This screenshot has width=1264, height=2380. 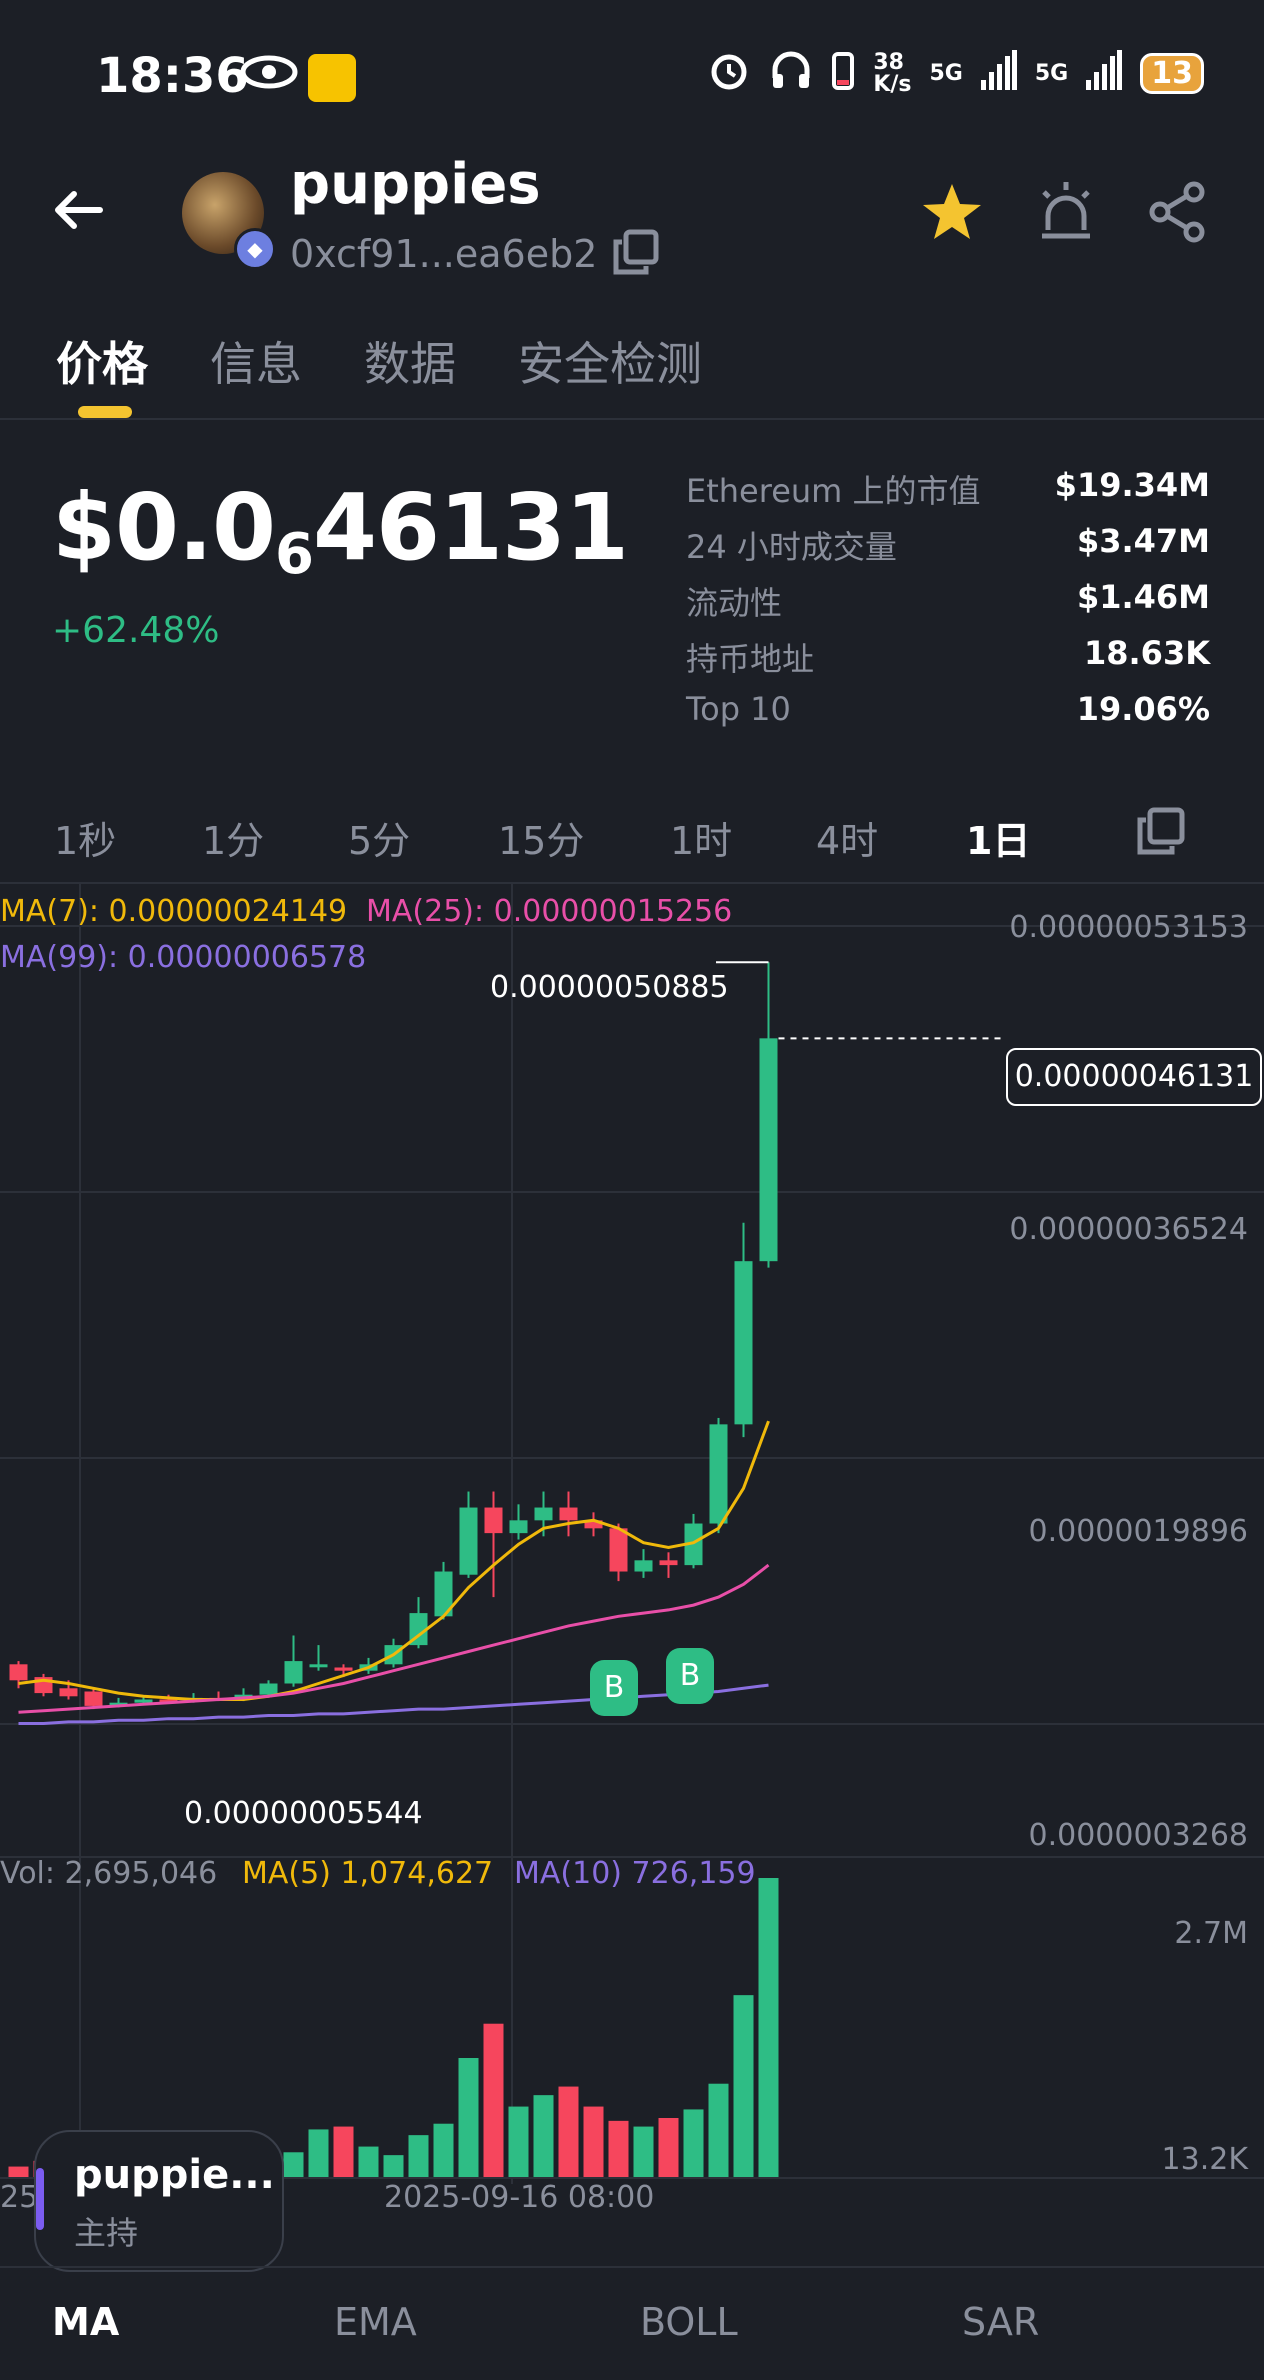 What do you see at coordinates (946, 73) in the screenshot?
I see `signal-5g-1: 5G` at bounding box center [946, 73].